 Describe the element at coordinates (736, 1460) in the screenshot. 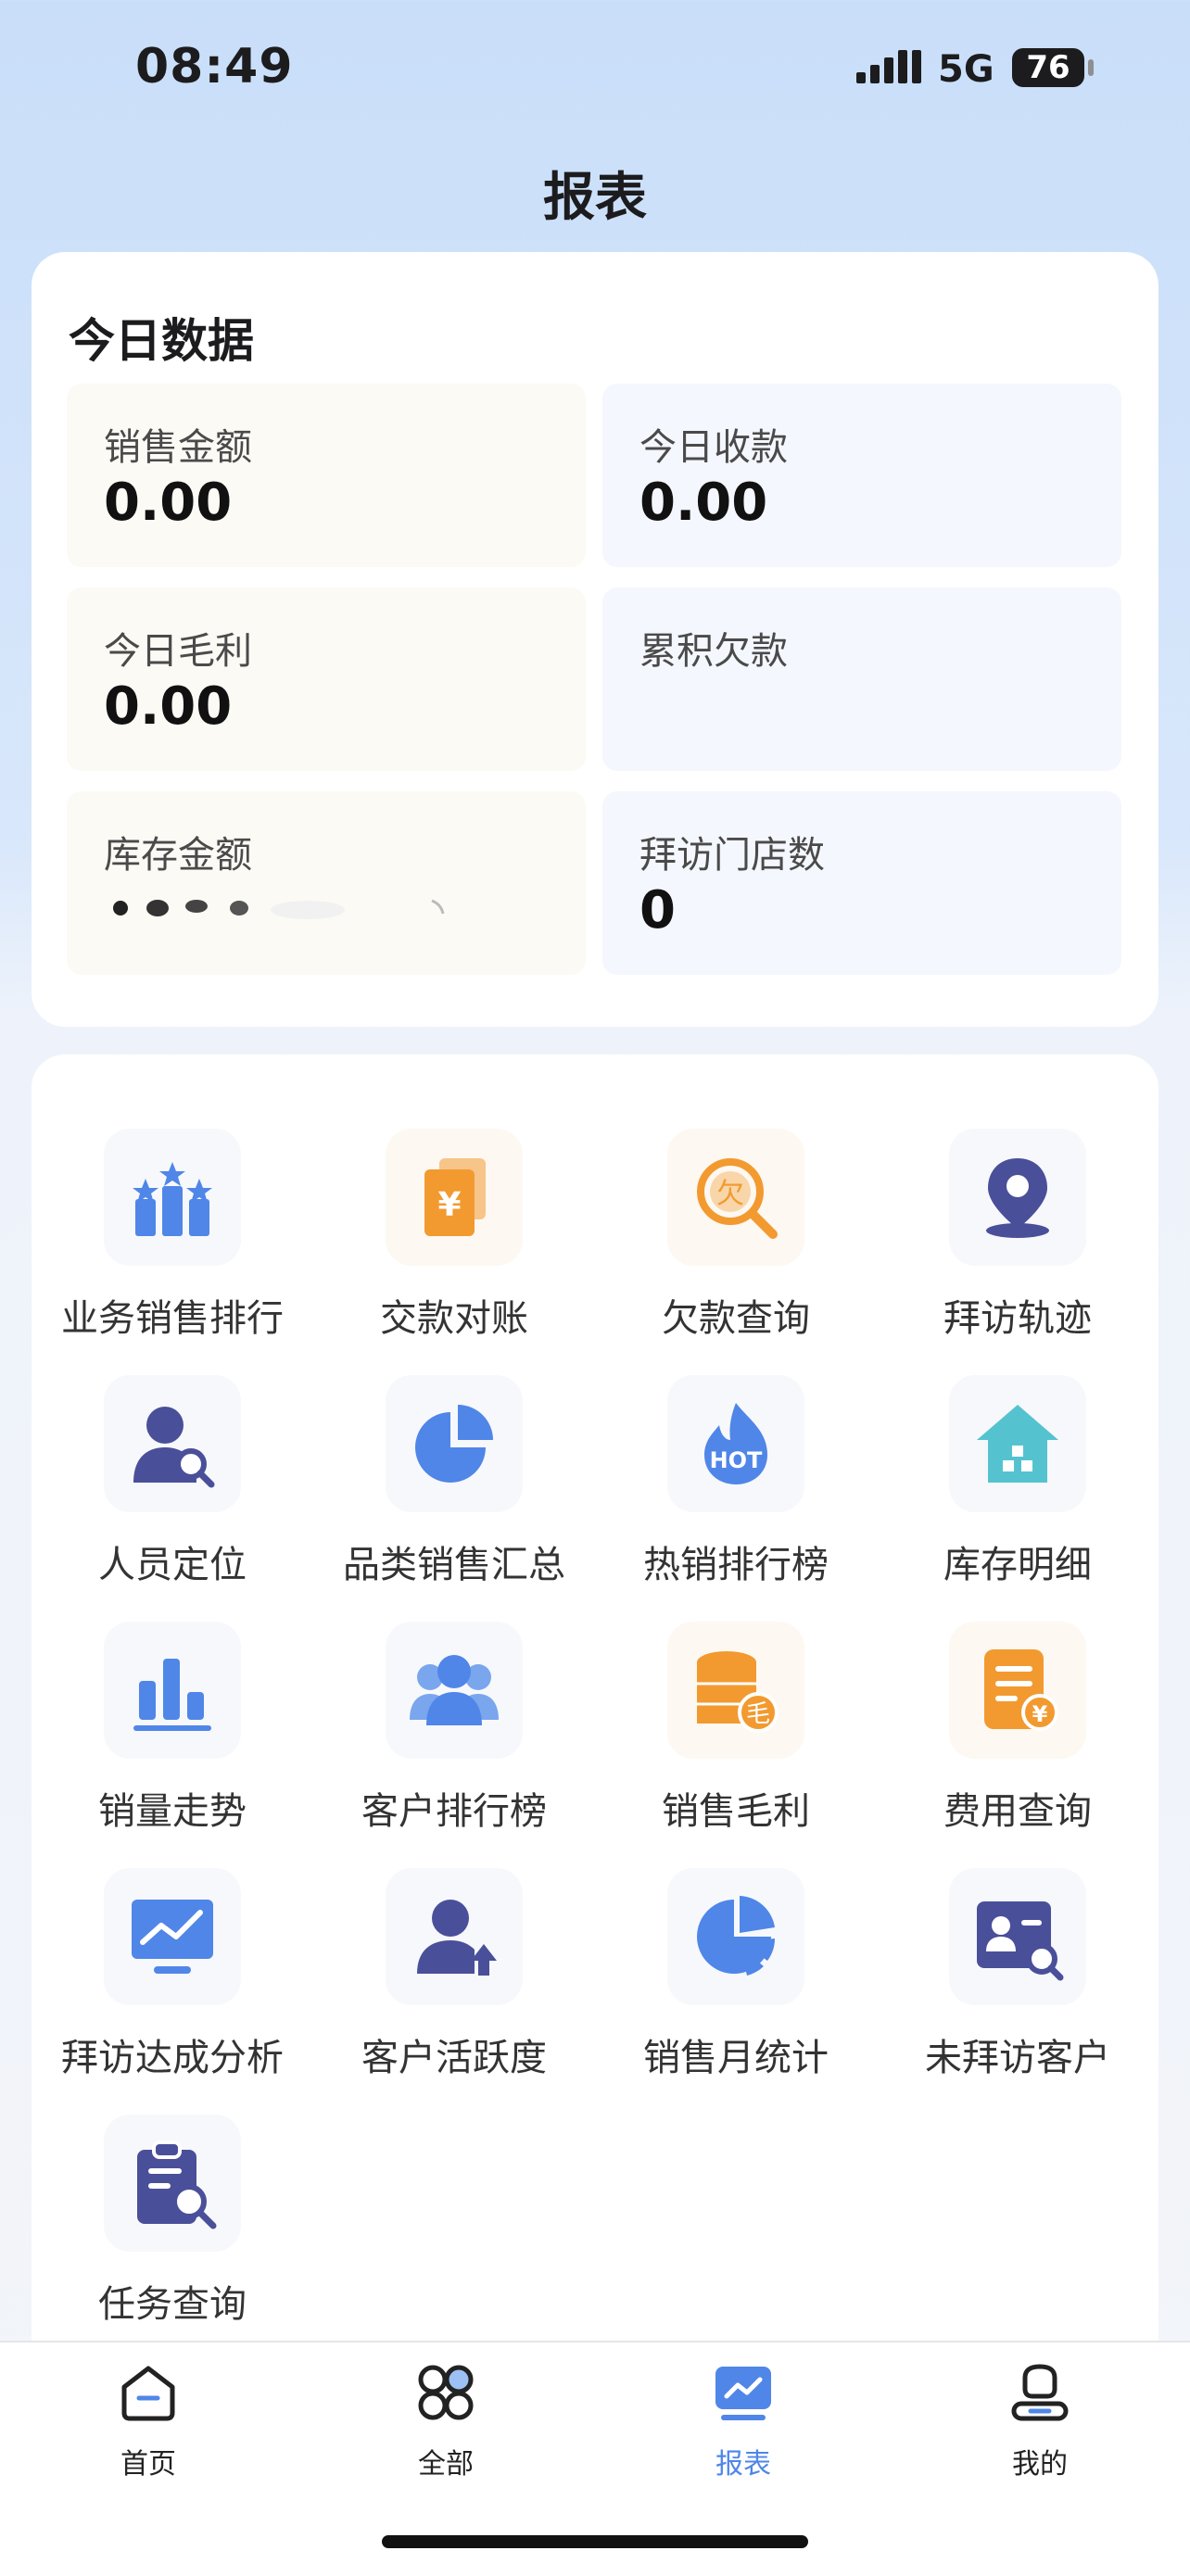

I see `svg-text: HOT` at that location.